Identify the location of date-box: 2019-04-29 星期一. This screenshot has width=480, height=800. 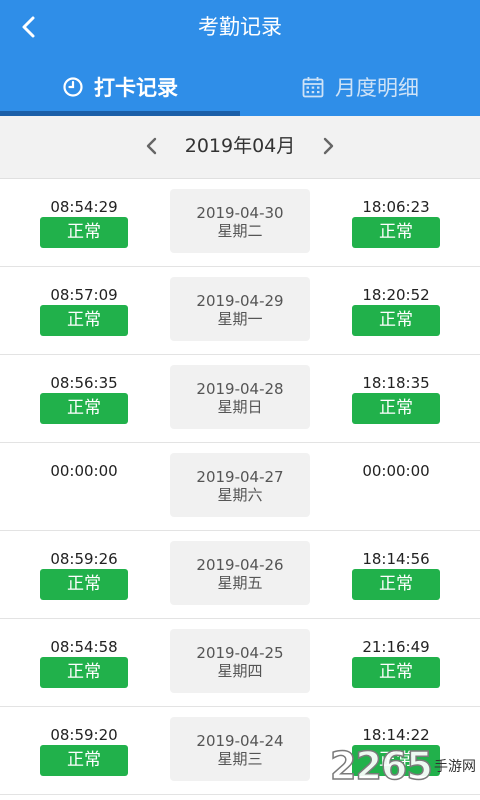
(240, 309).